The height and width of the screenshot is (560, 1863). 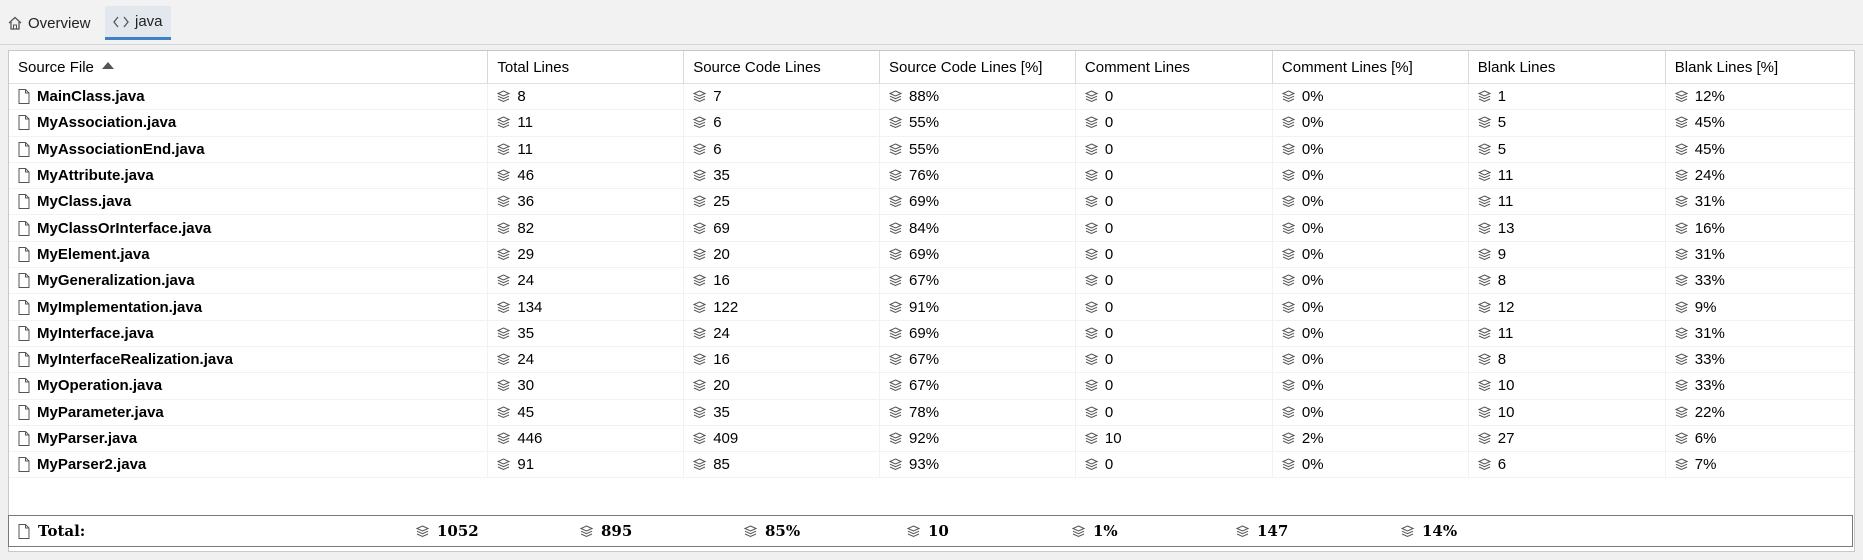 What do you see at coordinates (526, 228) in the screenshot?
I see `metric-value: 82` at bounding box center [526, 228].